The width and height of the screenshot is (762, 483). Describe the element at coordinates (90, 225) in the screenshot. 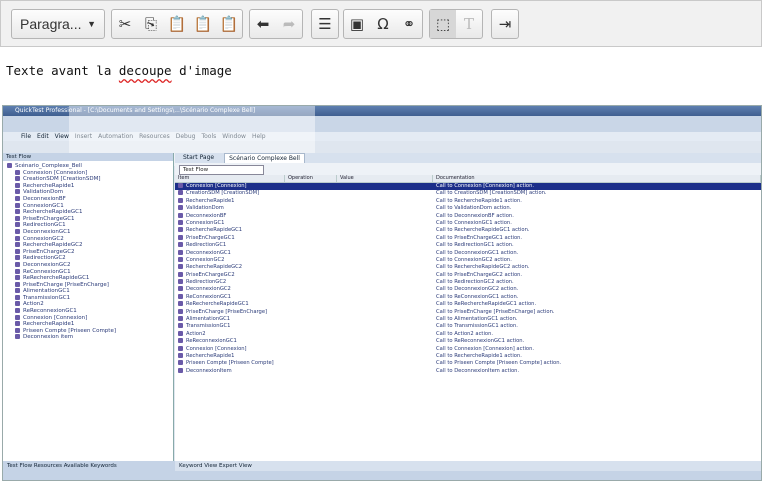

I see `tree-item: RedirectionGC1` at that location.